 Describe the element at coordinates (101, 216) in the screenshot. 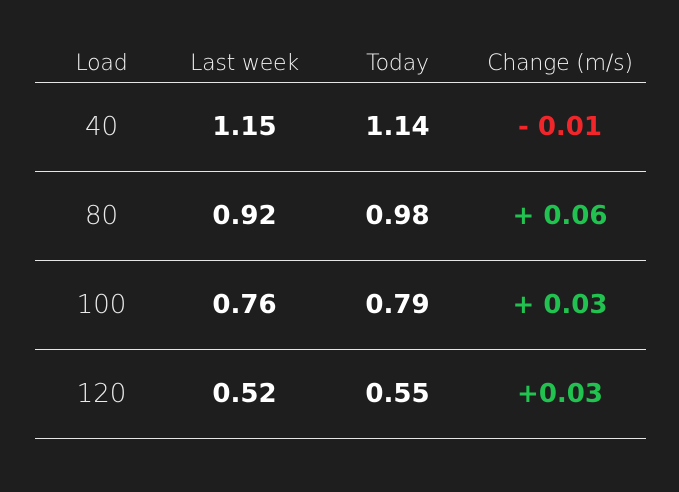

I see `load-cell: 80` at that location.